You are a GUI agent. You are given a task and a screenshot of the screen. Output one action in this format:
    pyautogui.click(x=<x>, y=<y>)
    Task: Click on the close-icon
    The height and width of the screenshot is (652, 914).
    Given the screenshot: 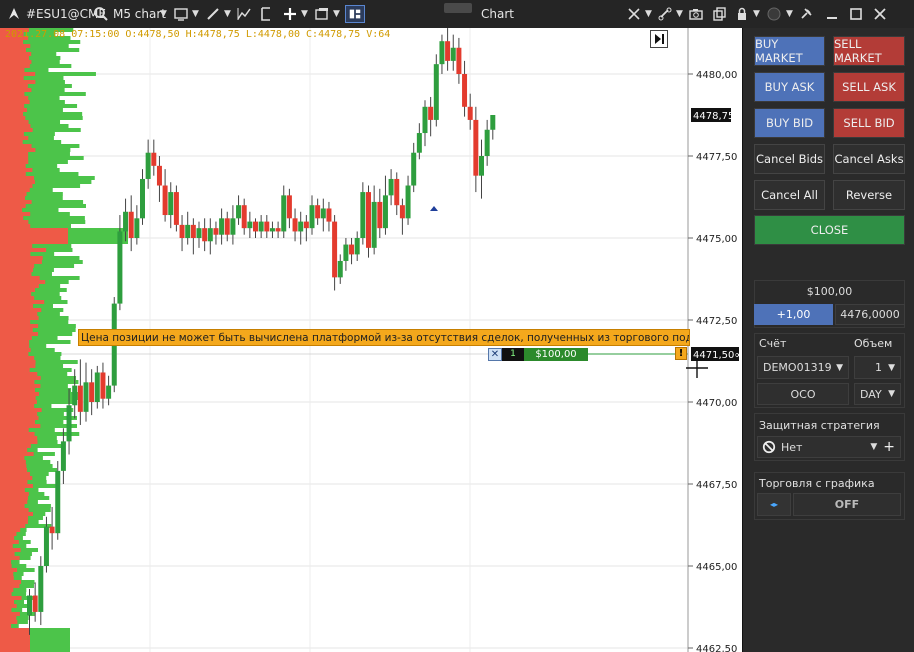 What is the action you would take?
    pyautogui.click(x=880, y=14)
    